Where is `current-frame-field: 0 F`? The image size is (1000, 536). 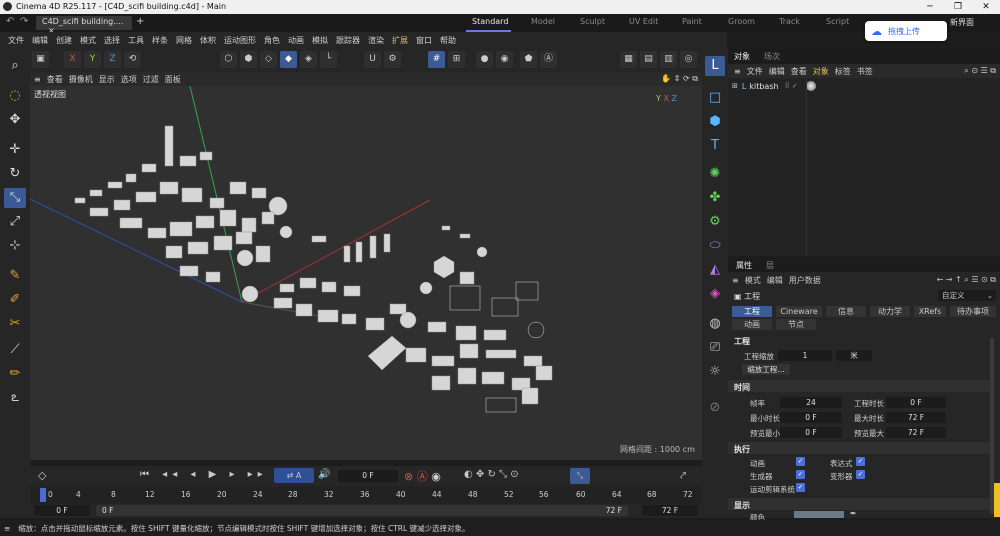 current-frame-field: 0 F is located at coordinates (368, 476).